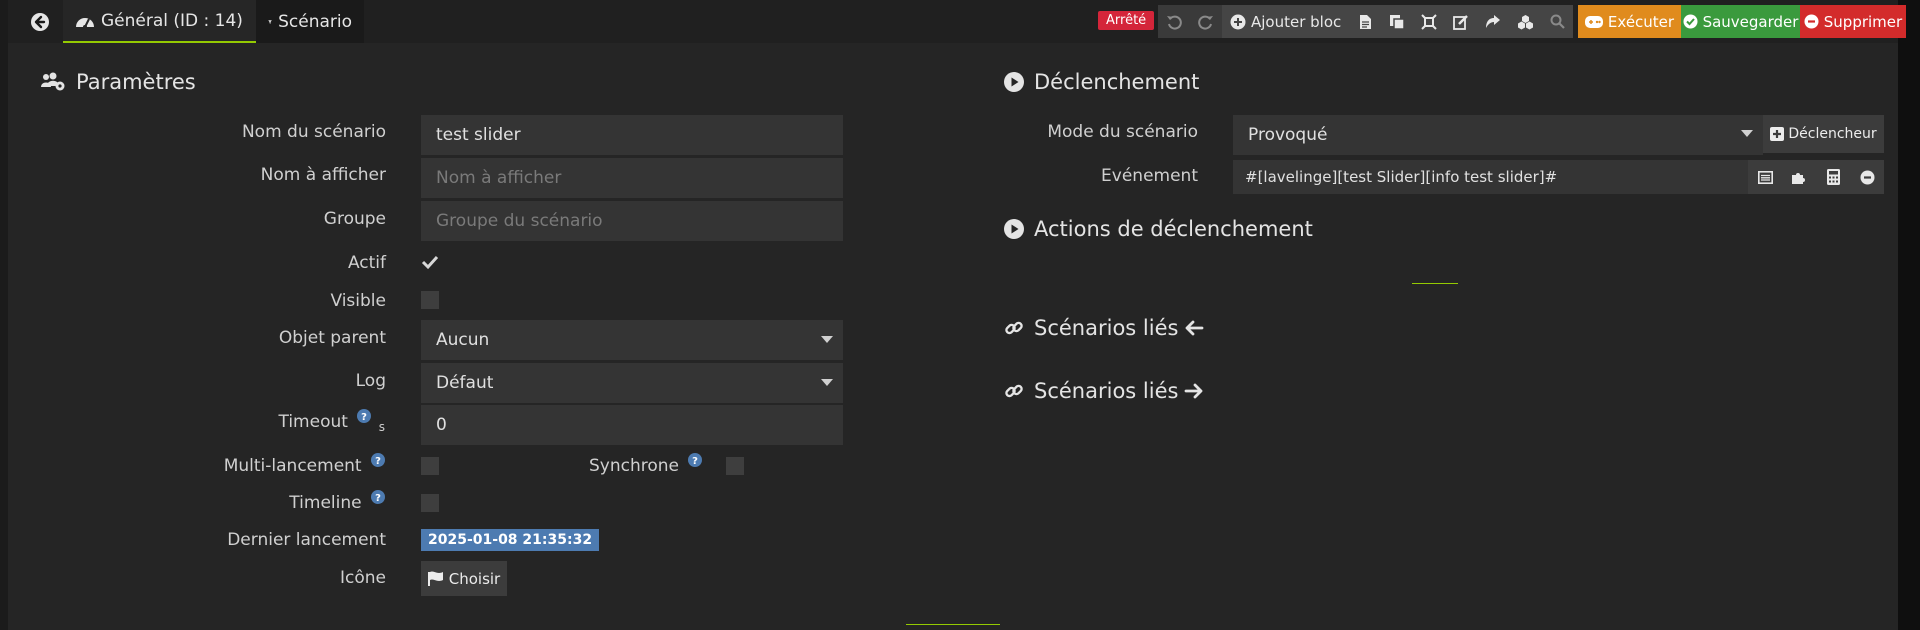 This screenshot has width=1920, height=630. I want to click on timeout-input: 0, so click(632, 425).